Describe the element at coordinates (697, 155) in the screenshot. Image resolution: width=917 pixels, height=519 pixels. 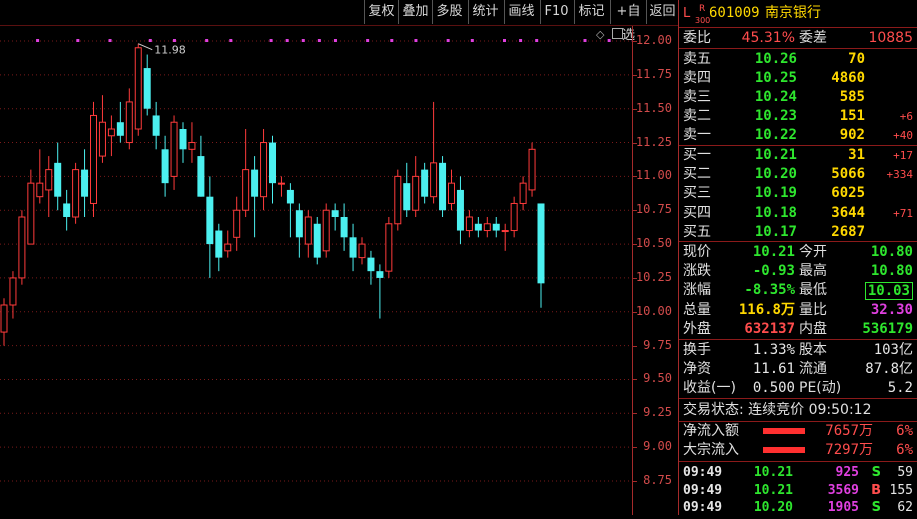
I see `bids-level-label: 买一` at that location.